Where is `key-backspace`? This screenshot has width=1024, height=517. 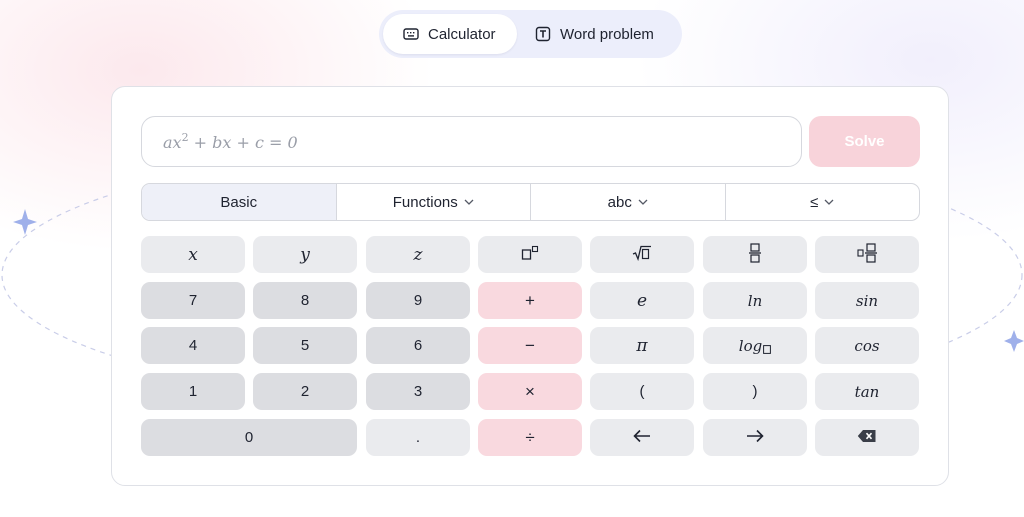
key-backspace is located at coordinates (867, 437).